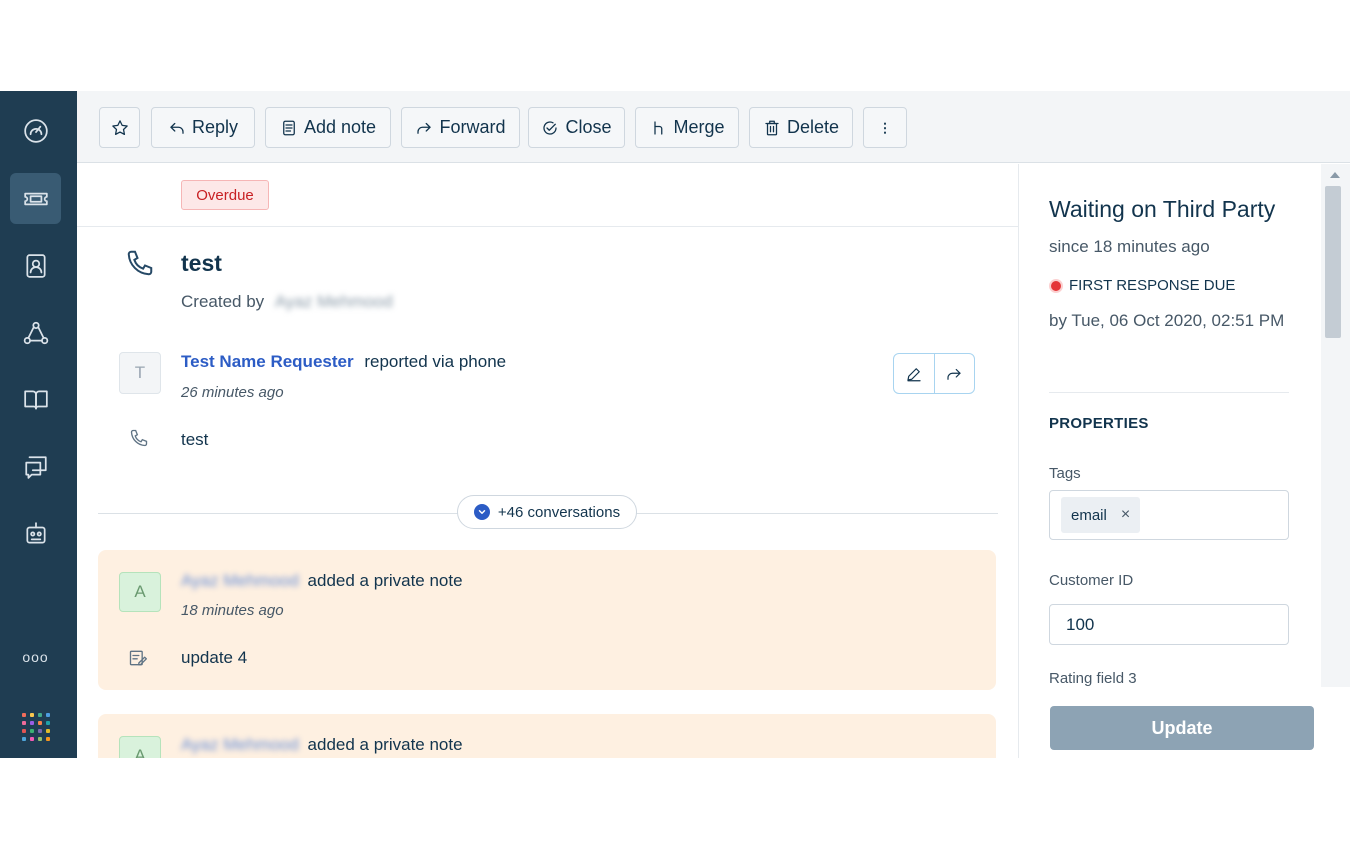 The width and height of the screenshot is (1350, 850). Describe the element at coordinates (914, 373) in the screenshot. I see `edit-button` at that location.